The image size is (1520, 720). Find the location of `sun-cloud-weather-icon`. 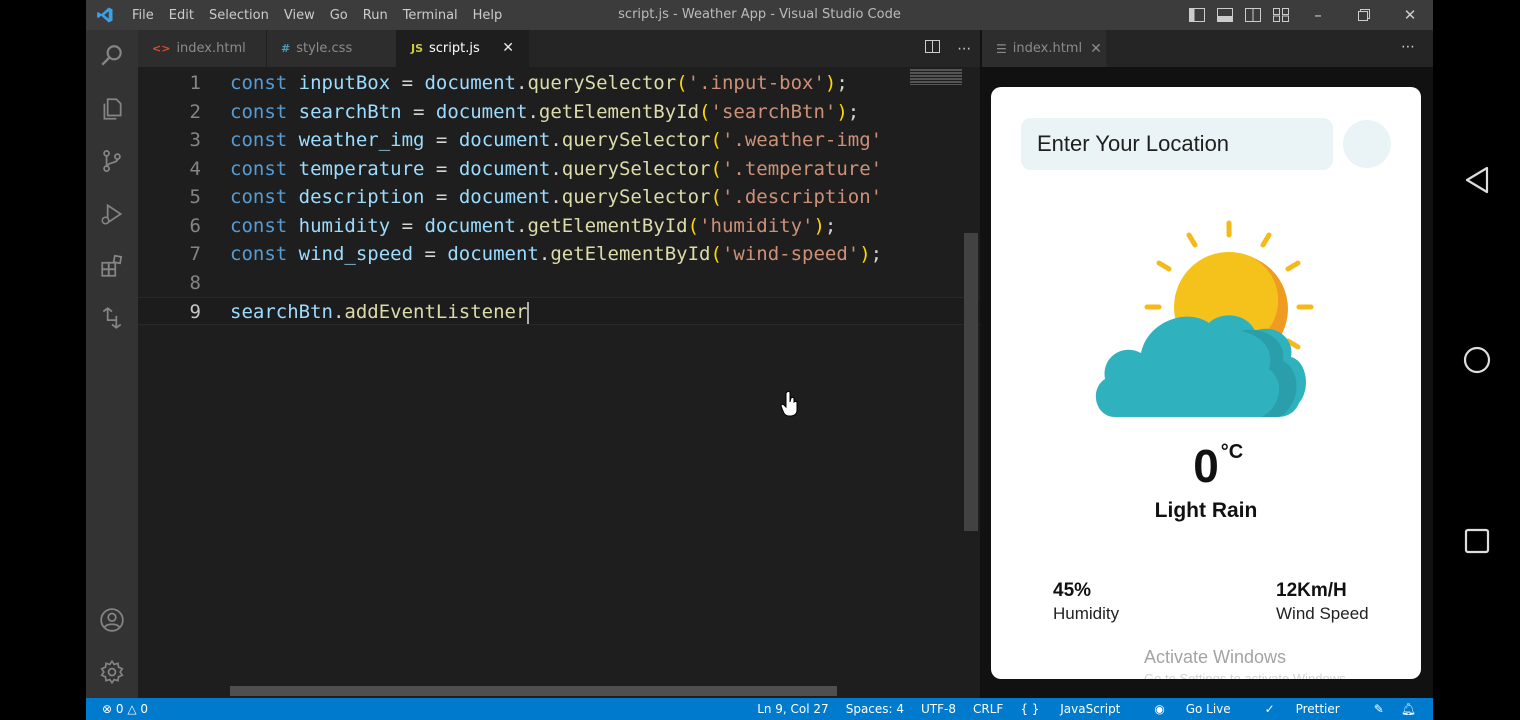

sun-cloud-weather-icon is located at coordinates (1204, 318).